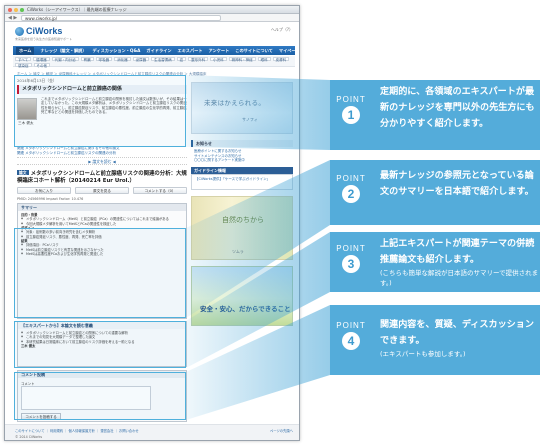 This screenshot has height=446, width=540. Describe the element at coordinates (160, 191) in the screenshot. I see `comment-button: コメントする（0）` at that location.